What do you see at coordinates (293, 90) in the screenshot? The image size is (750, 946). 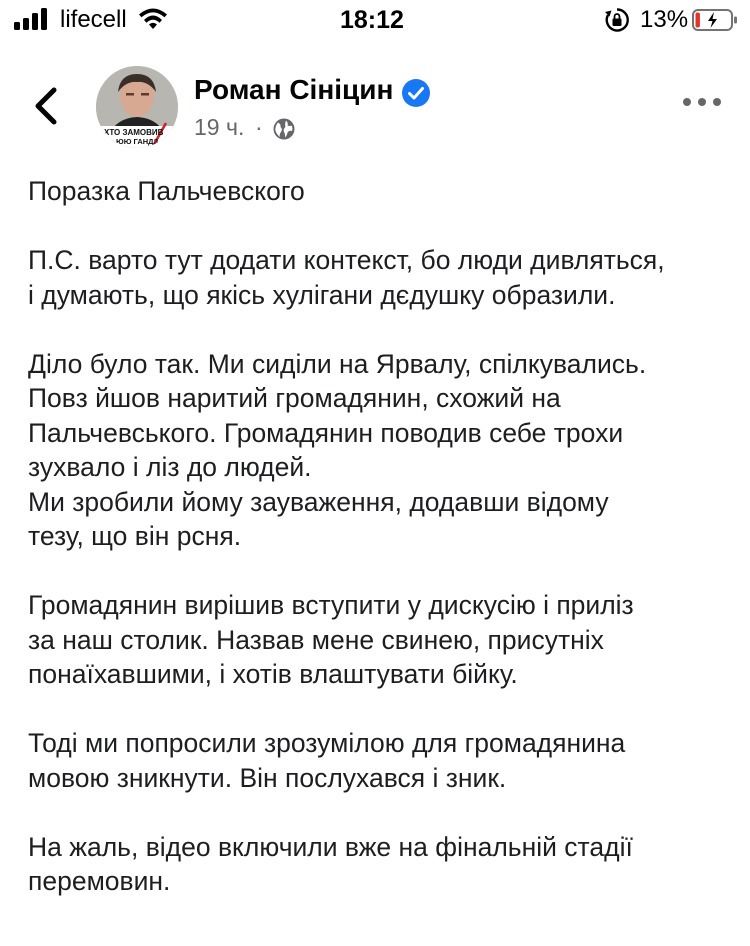 I see `author-name: Роман Сініцин` at bounding box center [293, 90].